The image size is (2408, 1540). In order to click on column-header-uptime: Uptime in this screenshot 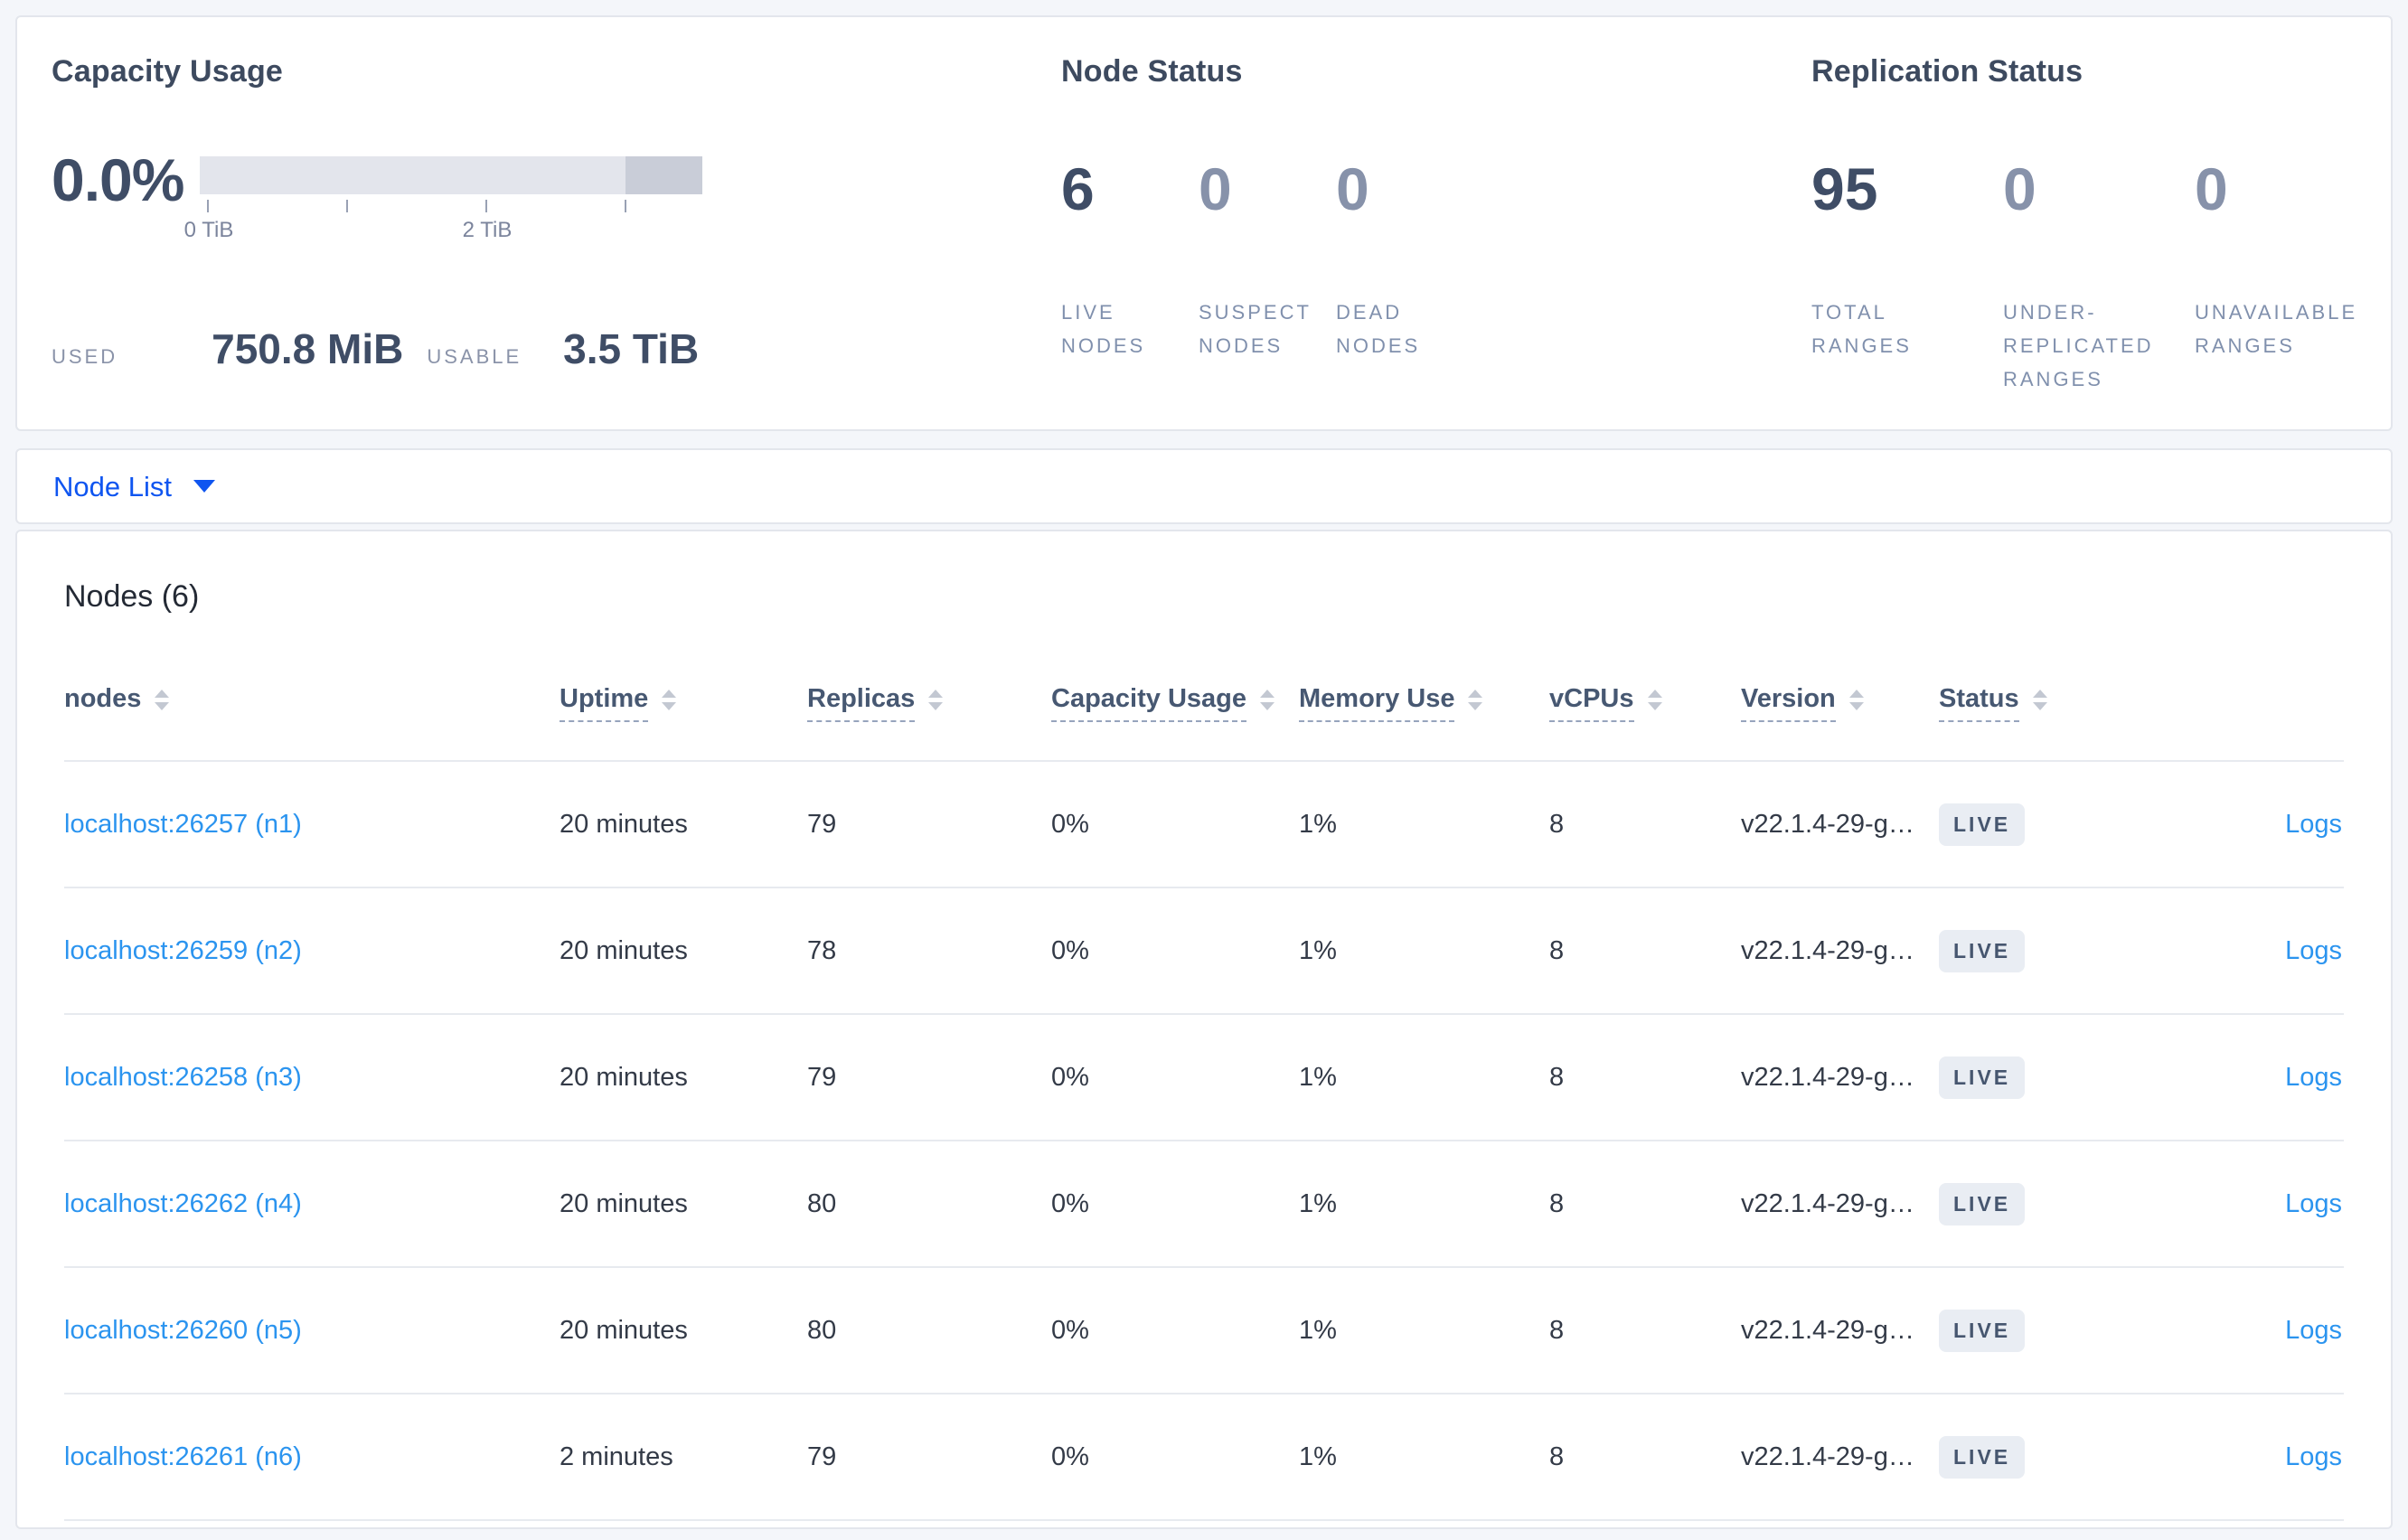, I will do `click(683, 702)`.